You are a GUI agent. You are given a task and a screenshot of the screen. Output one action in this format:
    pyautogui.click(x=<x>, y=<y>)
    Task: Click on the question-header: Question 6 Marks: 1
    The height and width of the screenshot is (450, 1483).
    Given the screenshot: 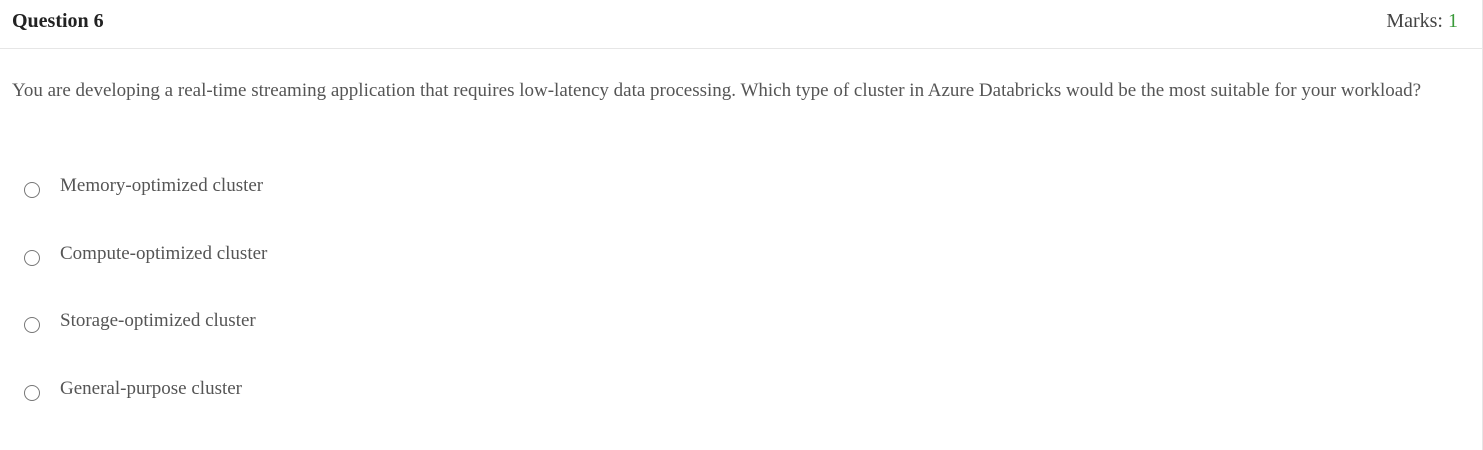 What is the action you would take?
    pyautogui.click(x=741, y=24)
    